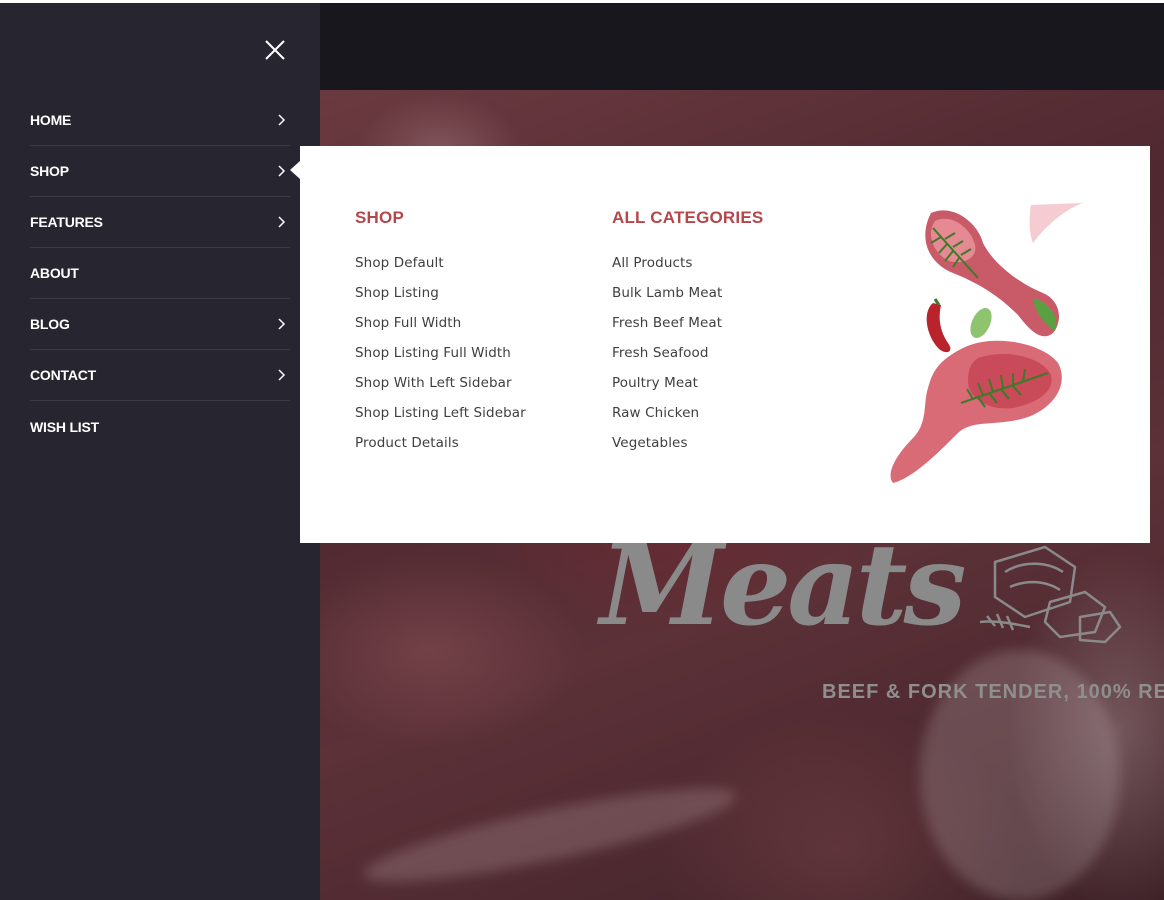 The width and height of the screenshot is (1164, 900). Describe the element at coordinates (687, 383) in the screenshot. I see `mega-link: Poultry Meat` at that location.